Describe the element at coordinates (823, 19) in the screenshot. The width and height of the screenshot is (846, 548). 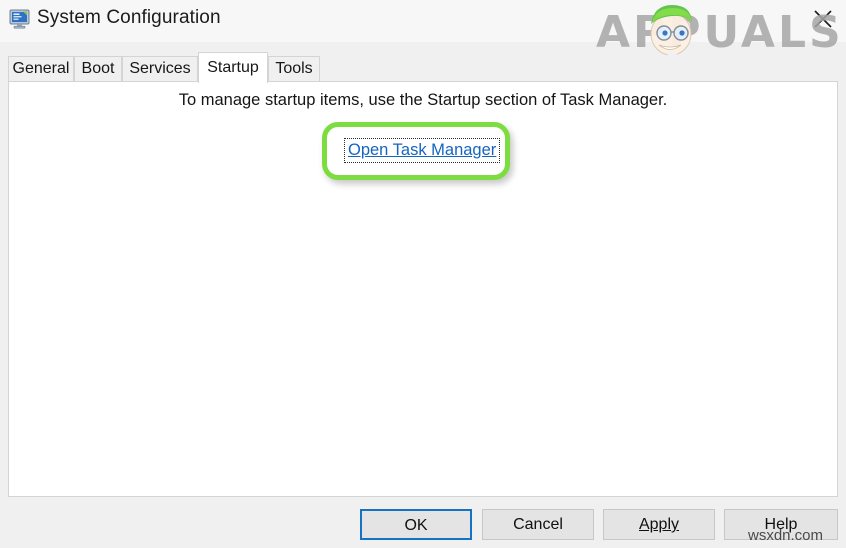
I see `close-icon` at that location.